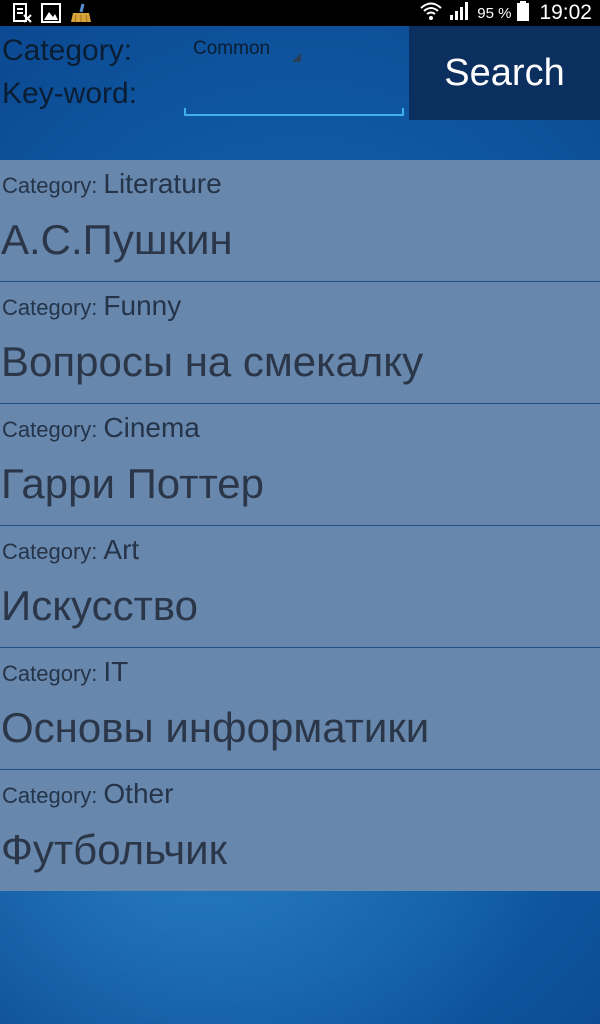 The height and width of the screenshot is (1024, 600). Describe the element at coordinates (215, 727) in the screenshot. I see `item-title: Основы информатики` at that location.